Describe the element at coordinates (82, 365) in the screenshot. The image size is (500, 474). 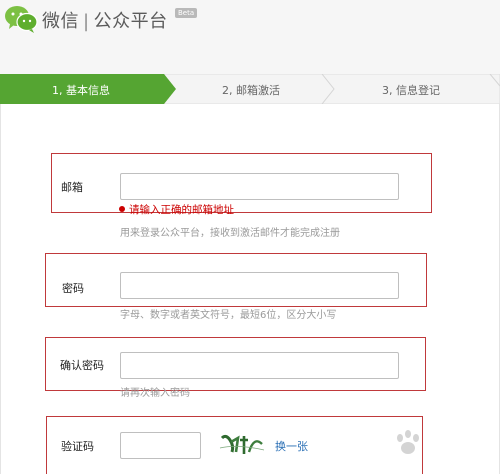
I see `confirm-password-label: 确认密码` at that location.